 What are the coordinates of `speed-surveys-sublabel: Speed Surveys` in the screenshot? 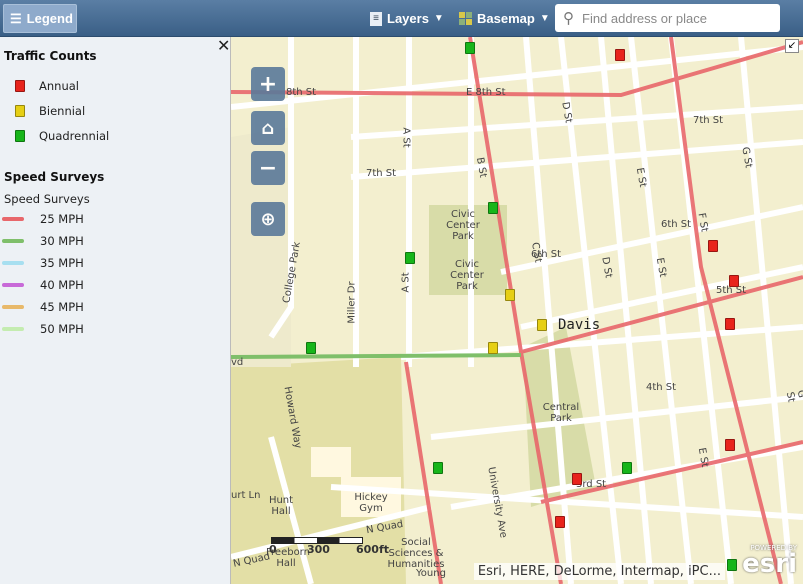 It's located at (47, 199).